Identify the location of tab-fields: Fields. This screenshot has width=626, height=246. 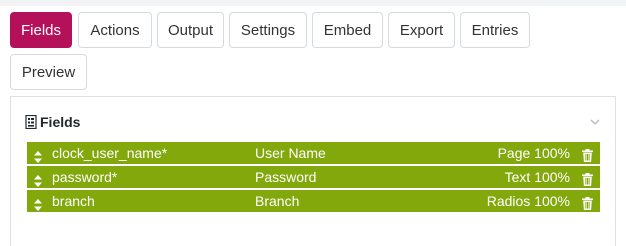
(41, 30).